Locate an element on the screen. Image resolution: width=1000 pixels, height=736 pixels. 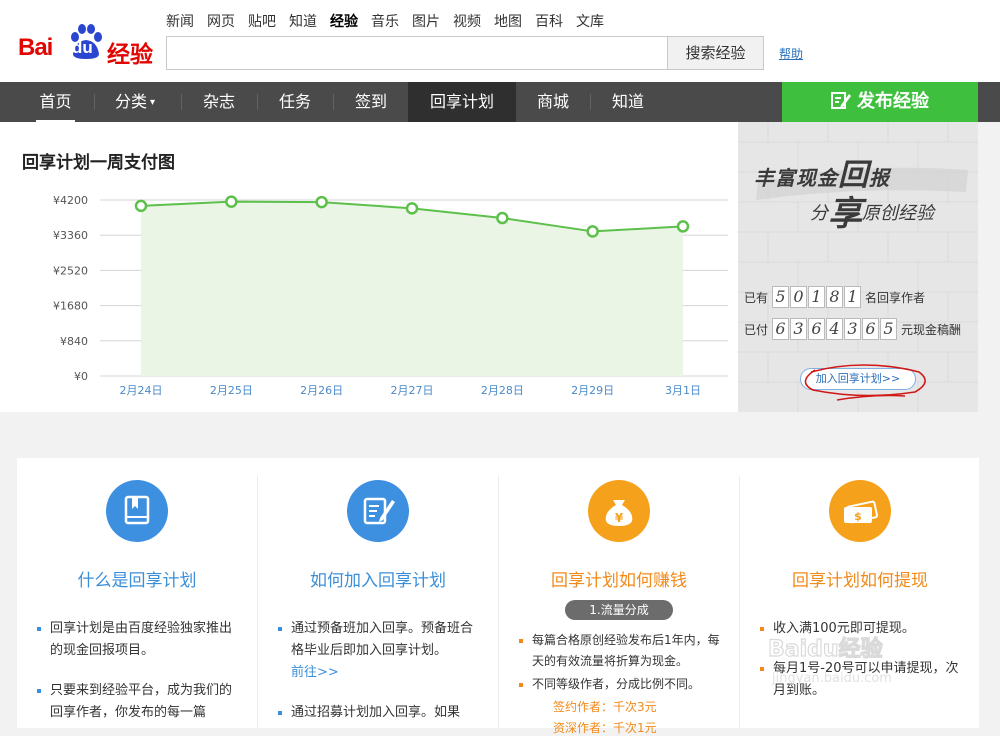
y-tick-label: ¥4200 is located at coordinates (70, 200).